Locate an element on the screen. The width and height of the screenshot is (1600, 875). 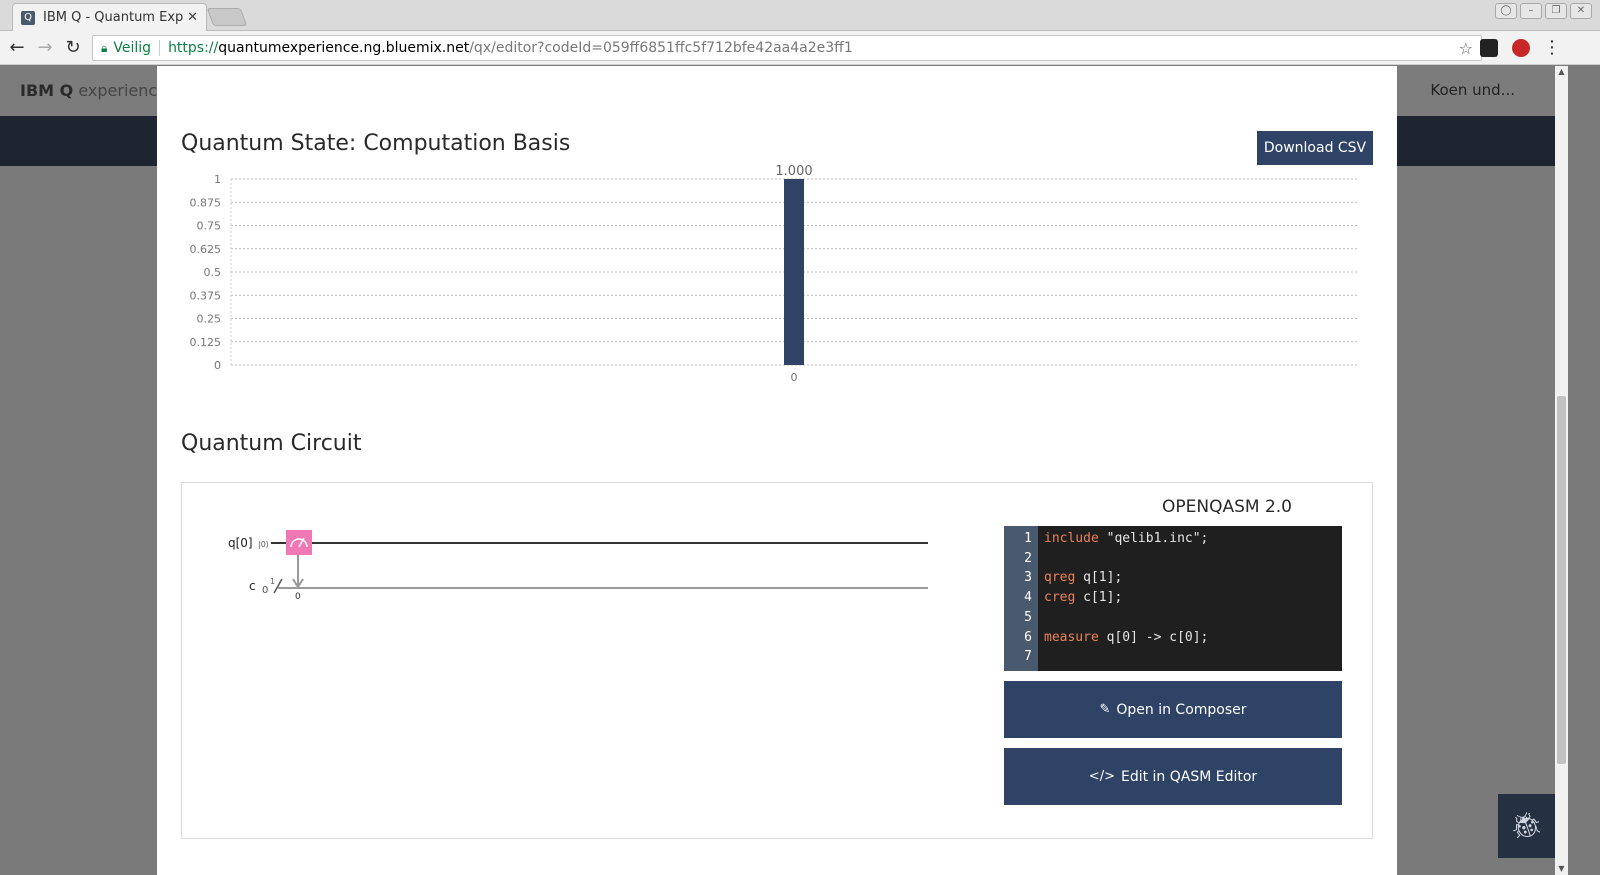
pencil-icon: ✎ is located at coordinates (1105, 709).